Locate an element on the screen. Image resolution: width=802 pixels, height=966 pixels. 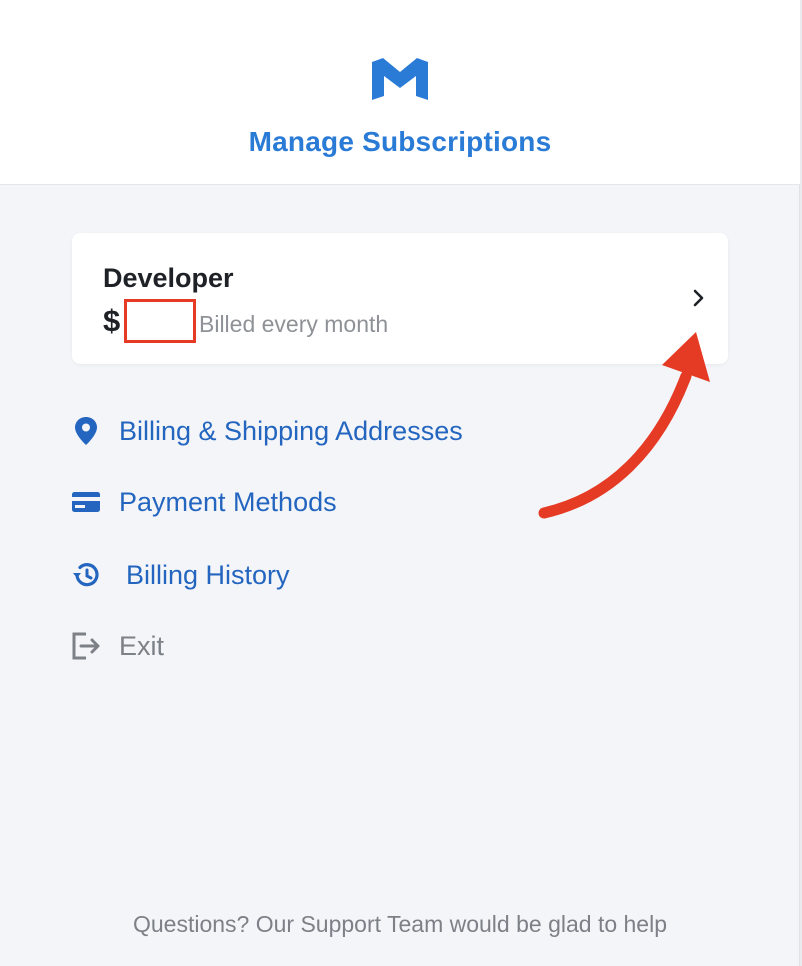
menu-item-payment-methods: Payment Methods is located at coordinates (203, 502).